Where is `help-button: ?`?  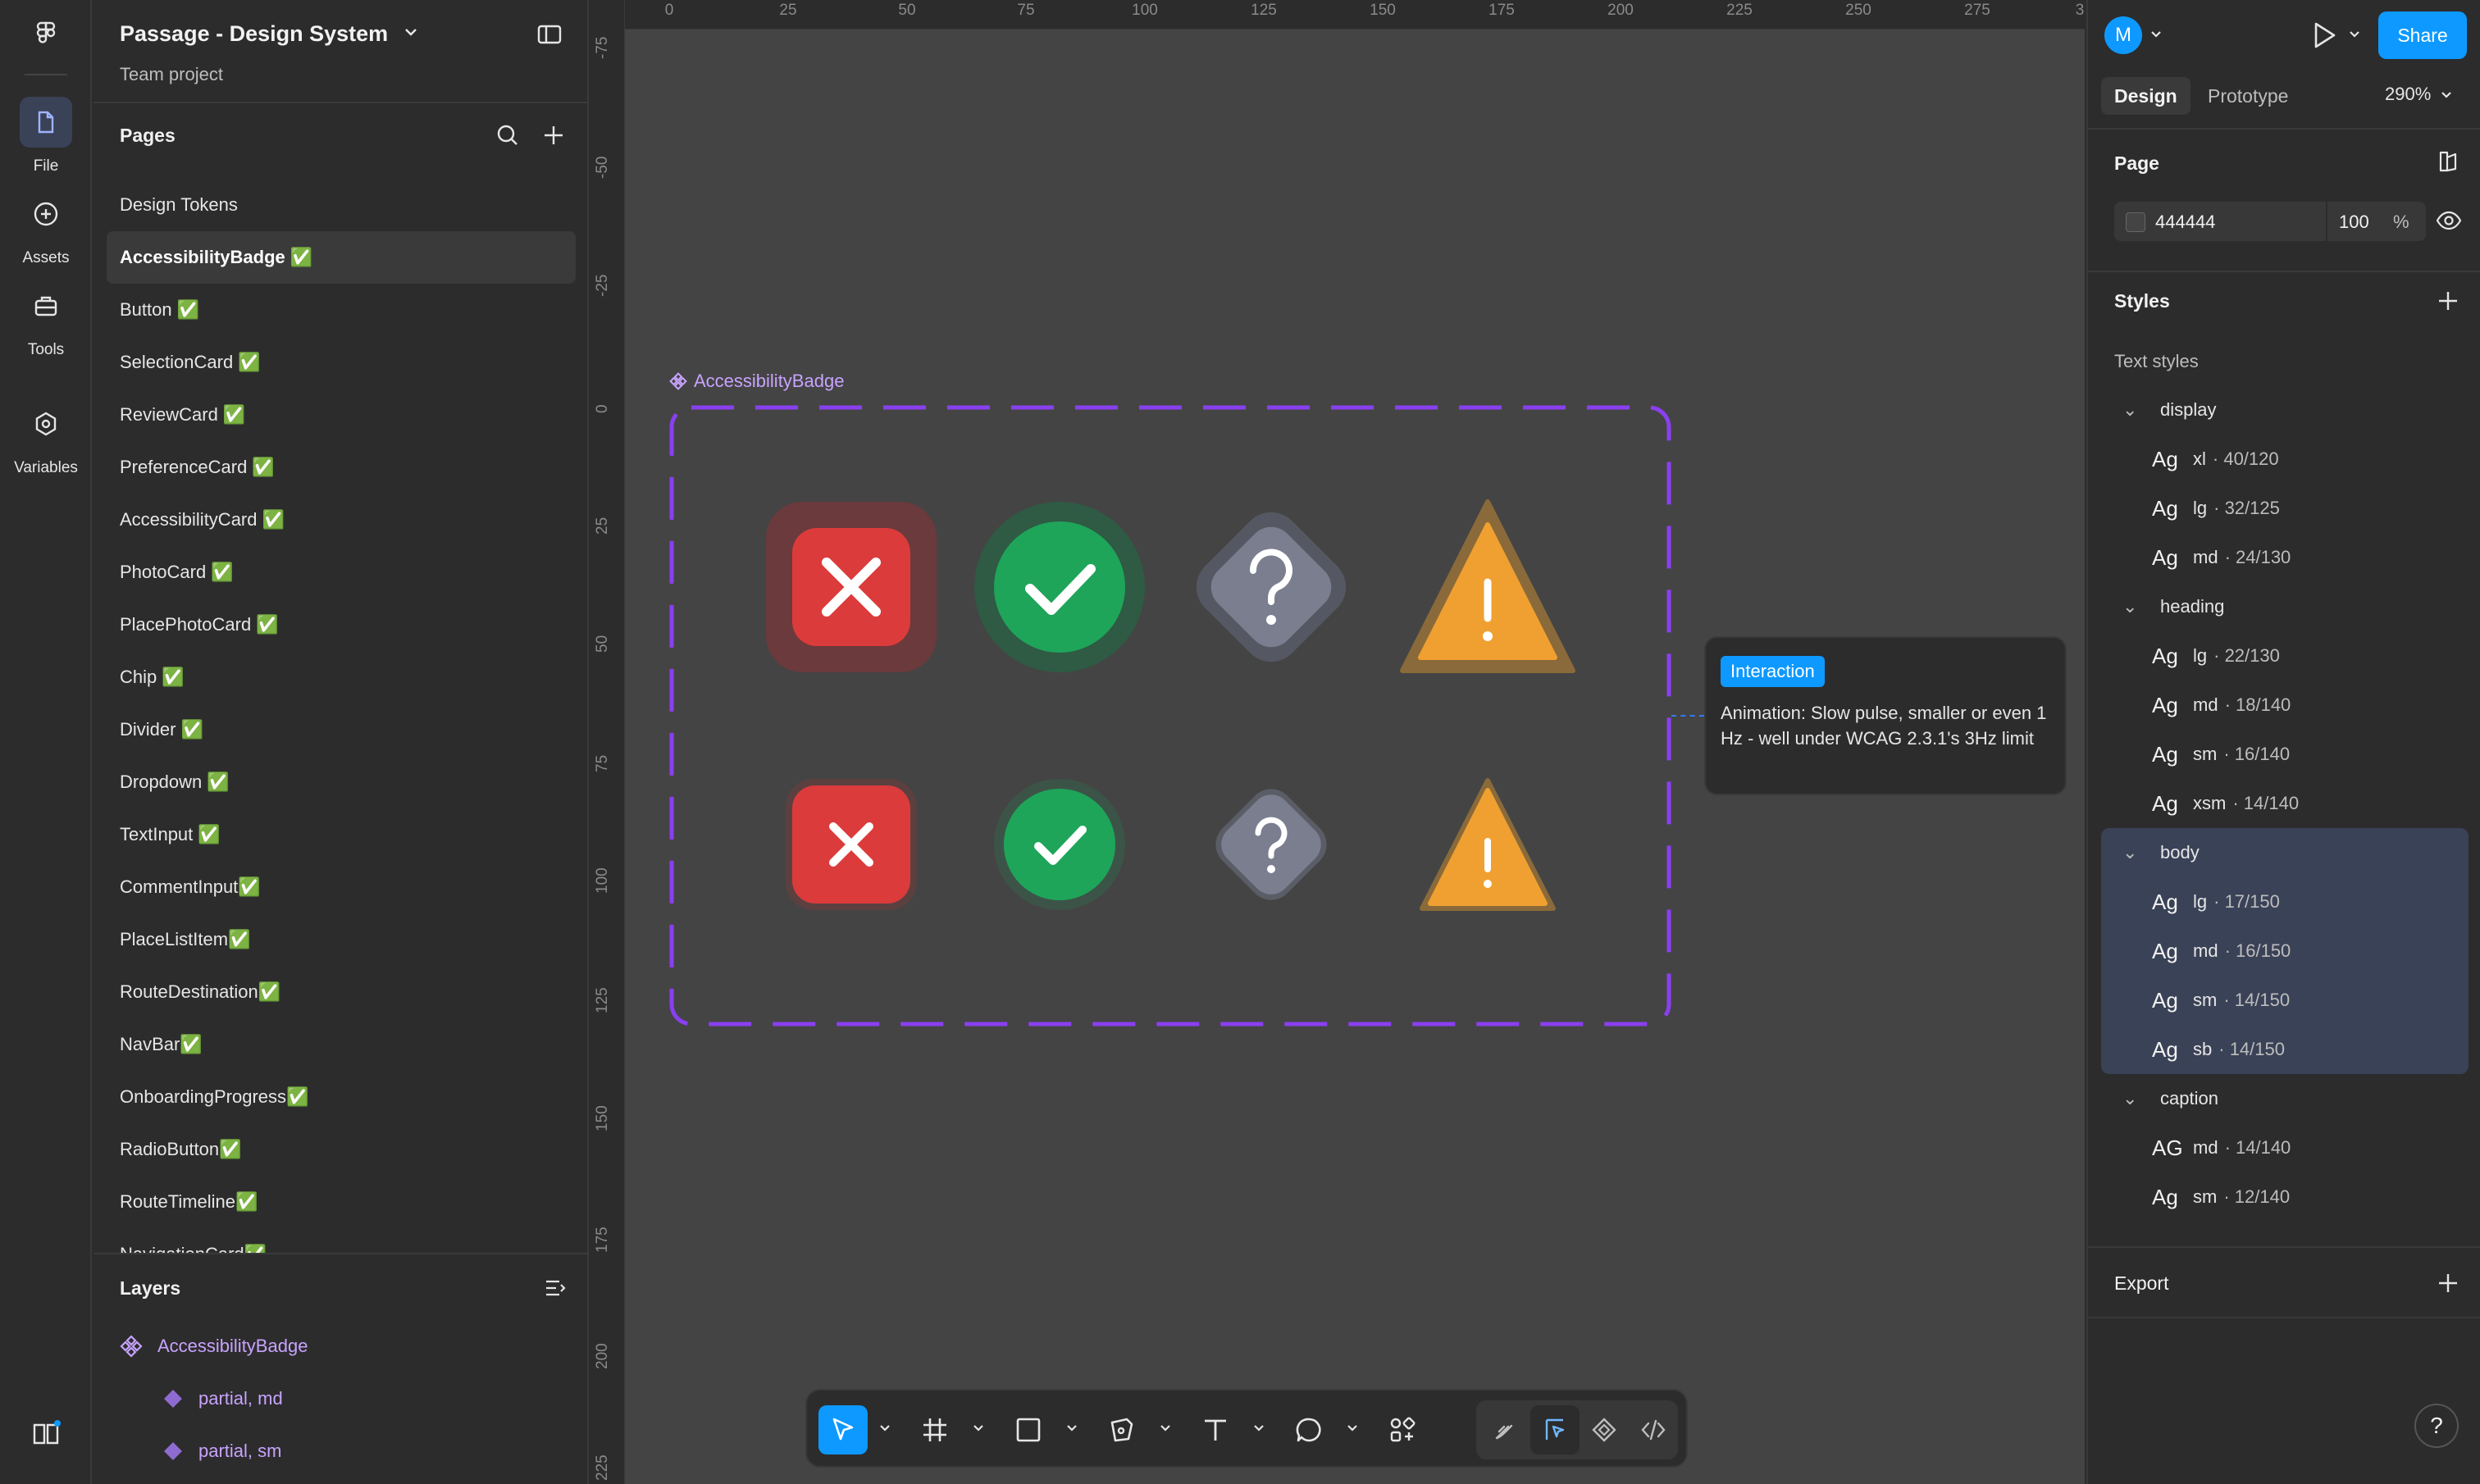
help-button: ? is located at coordinates (2436, 1426).